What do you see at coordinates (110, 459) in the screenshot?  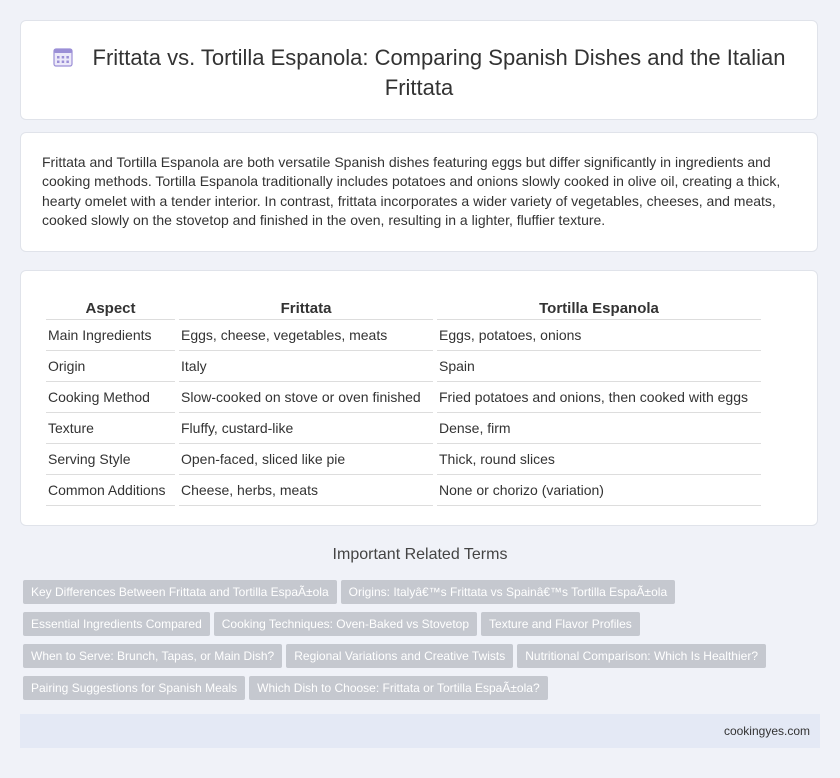 I see `table-cell: Serving Style` at bounding box center [110, 459].